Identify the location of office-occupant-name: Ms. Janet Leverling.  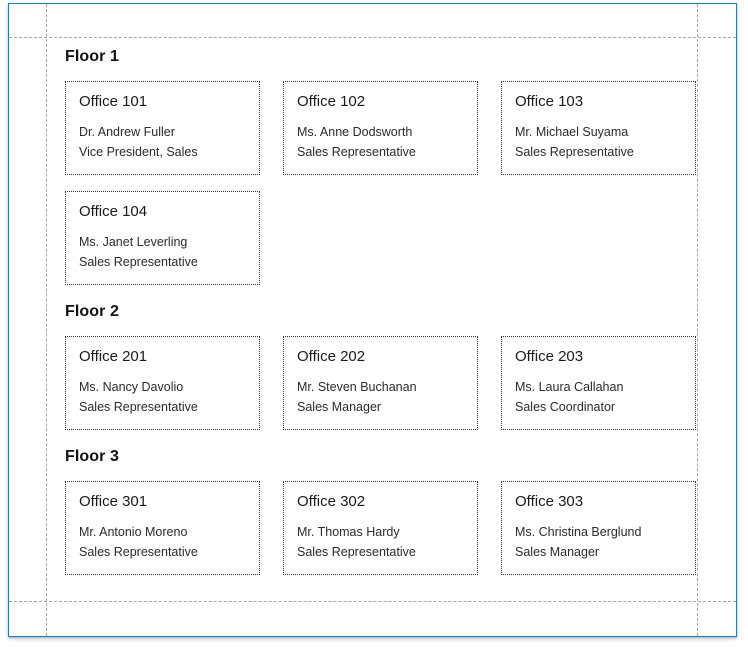
(133, 242).